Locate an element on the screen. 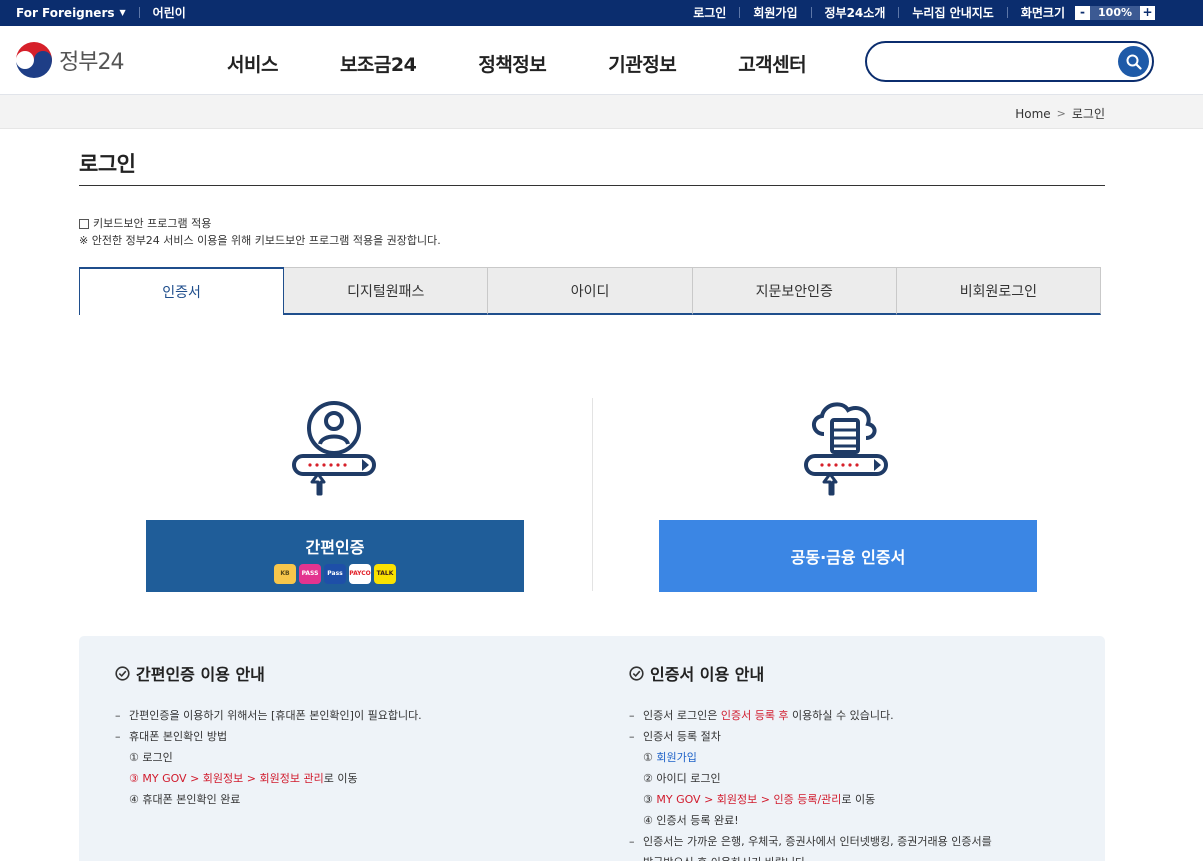 This screenshot has height=861, width=1203. payco-icon: PAYCO is located at coordinates (360, 574).